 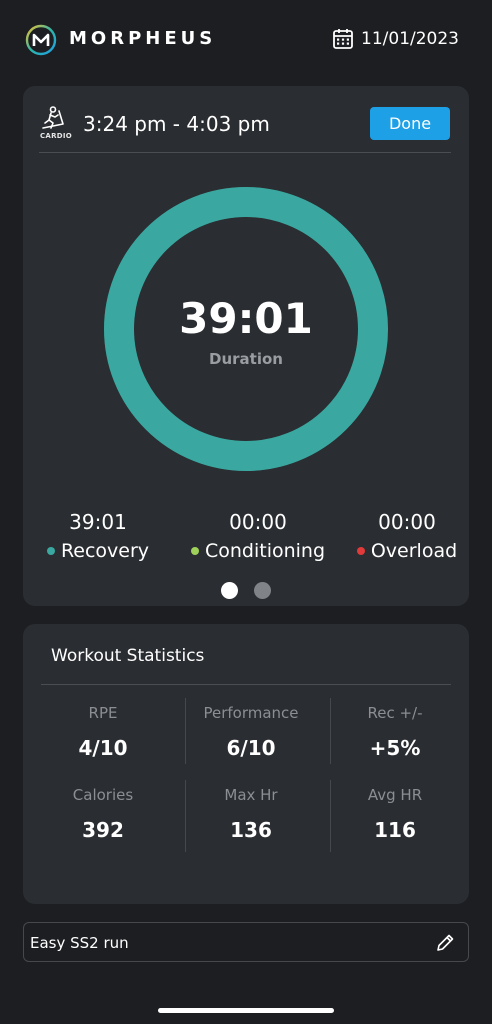 What do you see at coordinates (103, 830) in the screenshot?
I see `stat-value: 392` at bounding box center [103, 830].